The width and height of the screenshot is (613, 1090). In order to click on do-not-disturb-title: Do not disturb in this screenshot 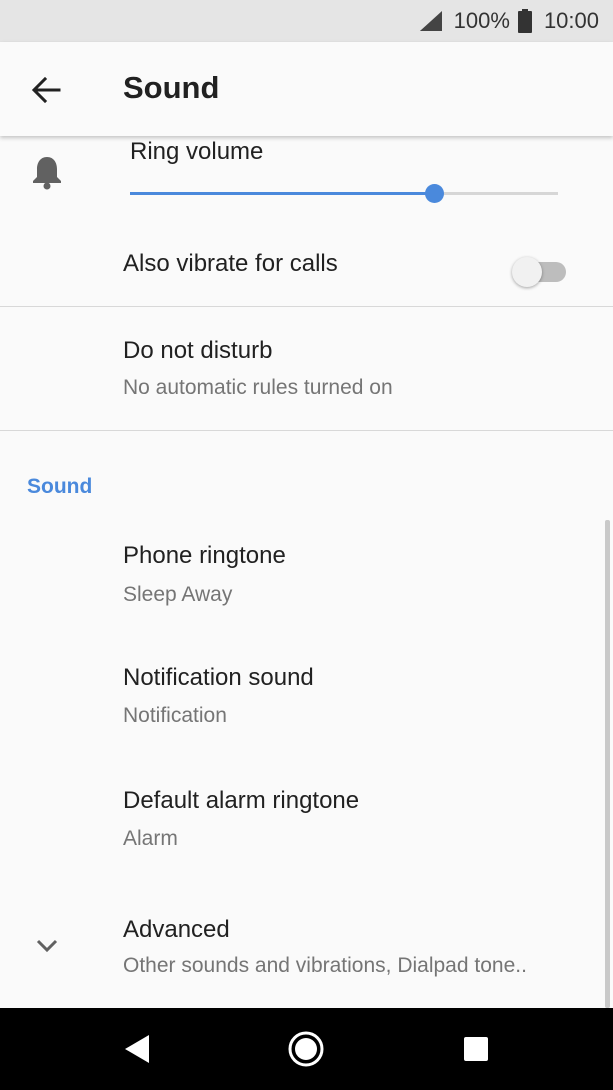, I will do `click(198, 350)`.